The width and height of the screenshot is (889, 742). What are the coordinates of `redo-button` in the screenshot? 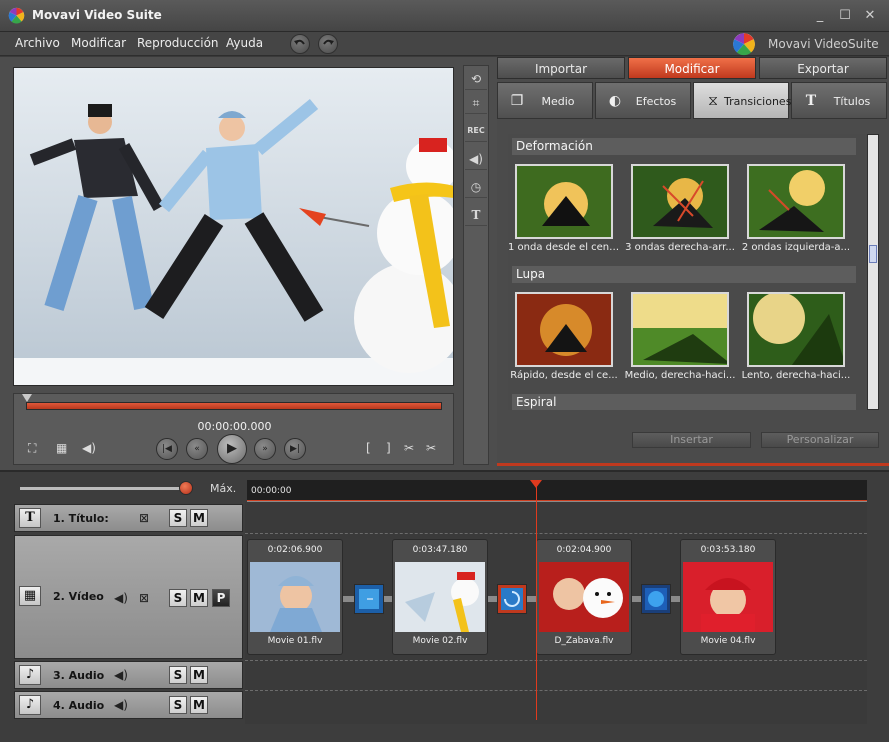 It's located at (328, 44).